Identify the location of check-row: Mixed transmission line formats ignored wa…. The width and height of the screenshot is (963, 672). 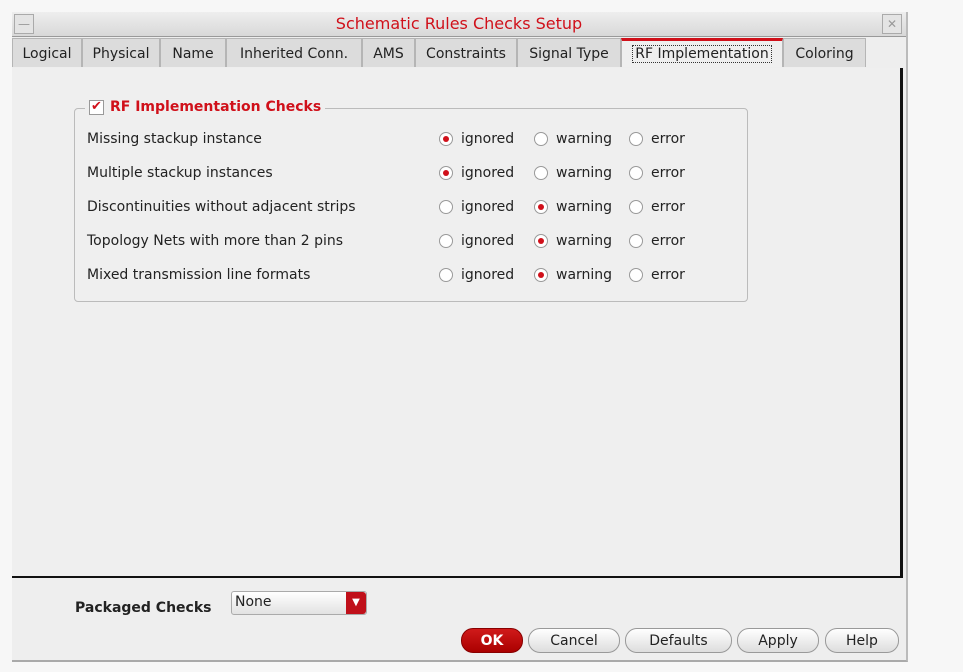
(412, 276).